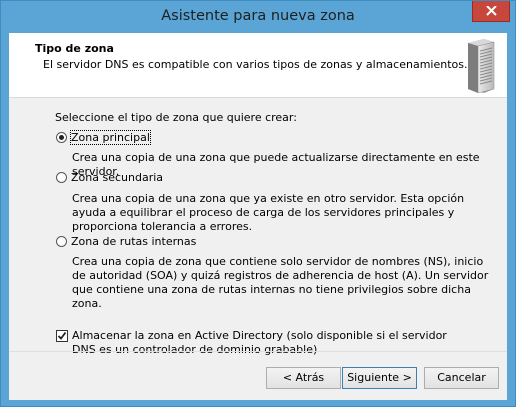 This screenshot has height=407, width=516. I want to click on checkmark-icon, so click(62, 335).